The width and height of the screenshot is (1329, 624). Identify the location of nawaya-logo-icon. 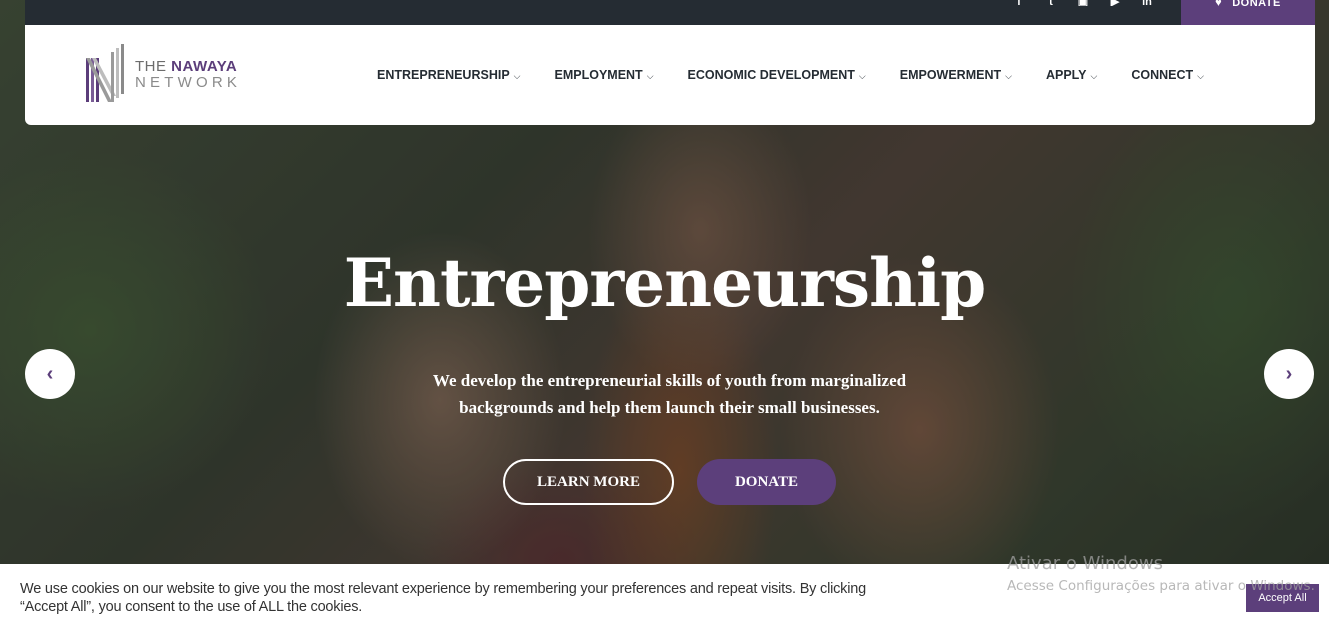
(105, 73).